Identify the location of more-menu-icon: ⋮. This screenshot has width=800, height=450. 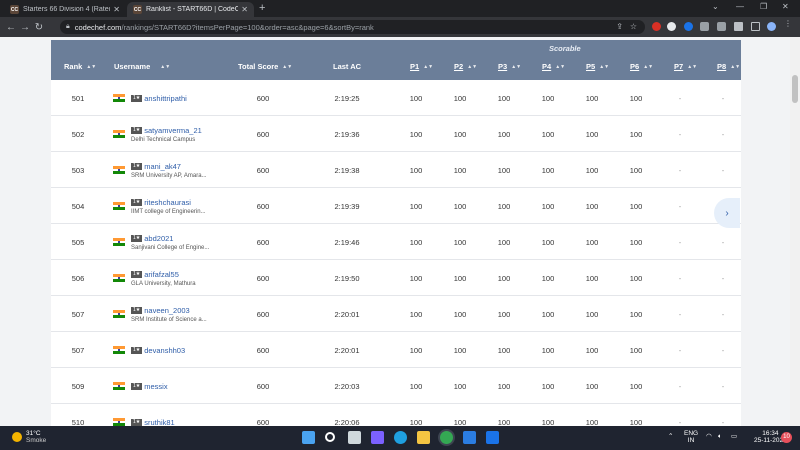
(788, 23).